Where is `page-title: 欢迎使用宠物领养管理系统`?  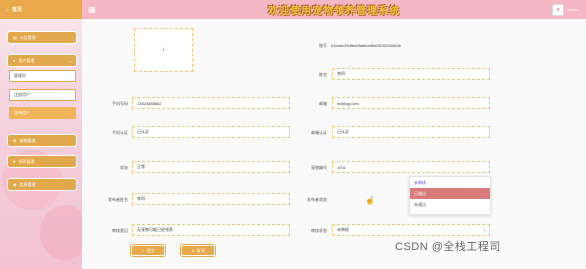
page-title: 欢迎使用宠物领养管理系统 is located at coordinates (334, 11).